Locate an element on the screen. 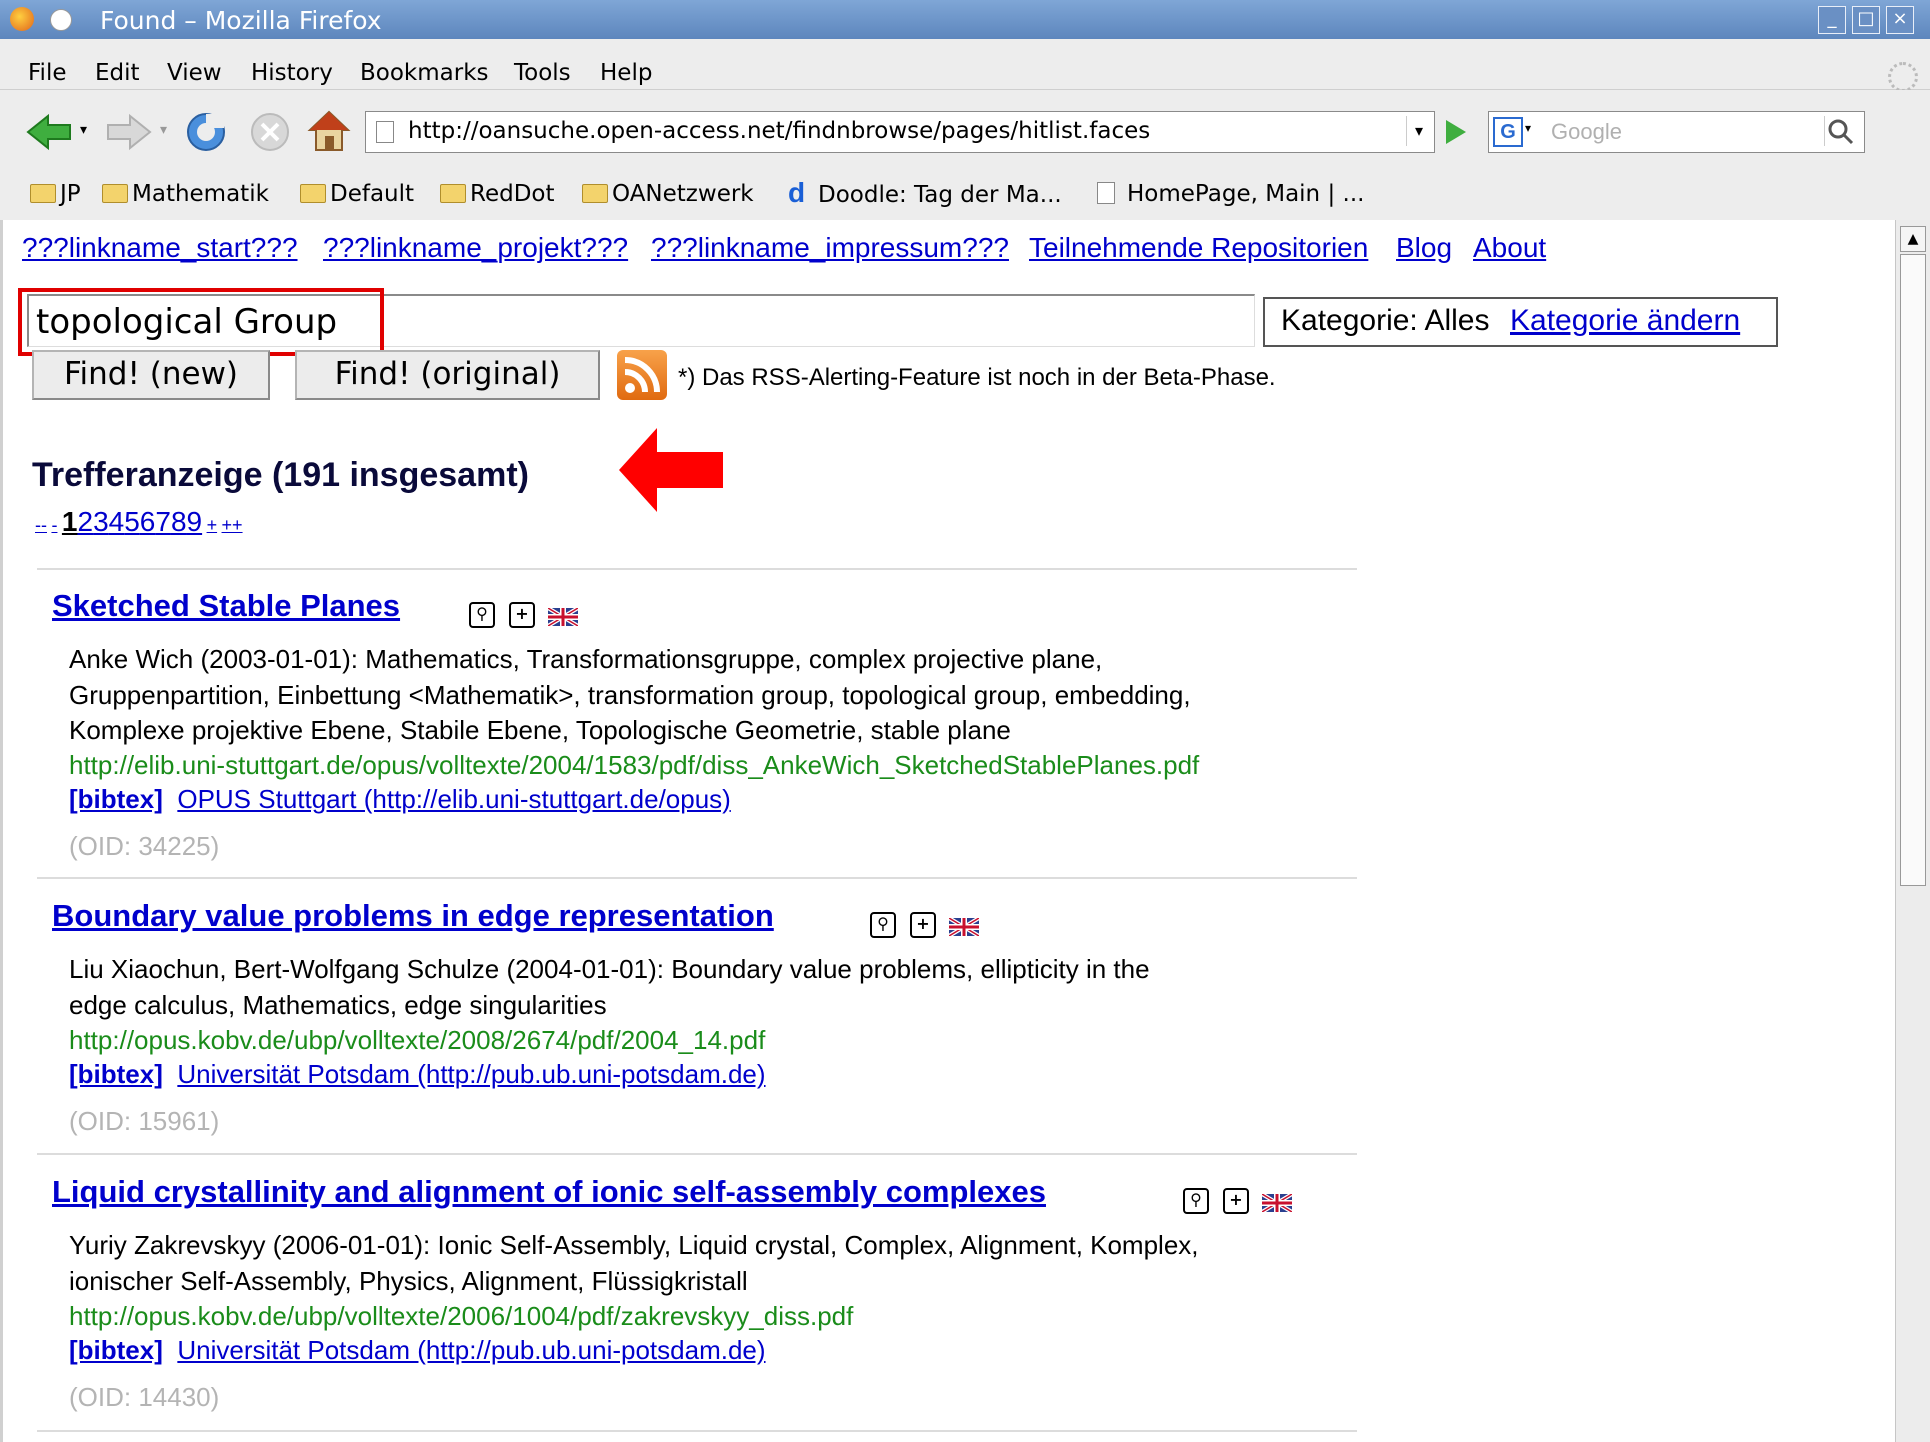  menu-view: View is located at coordinates (194, 73).